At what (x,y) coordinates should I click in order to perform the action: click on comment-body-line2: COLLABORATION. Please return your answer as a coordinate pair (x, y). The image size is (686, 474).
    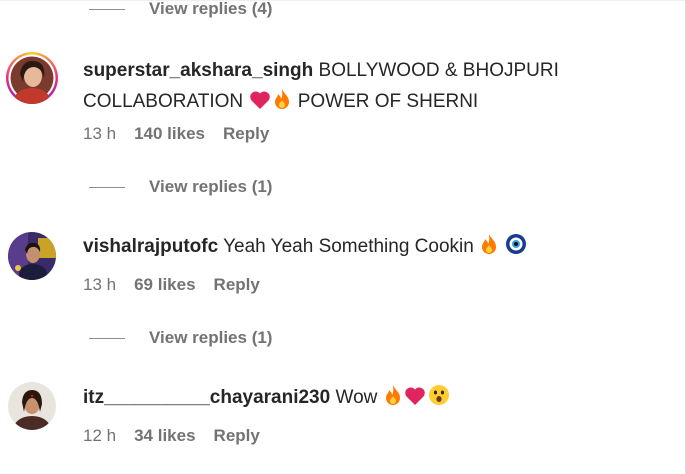
    Looking at the image, I should click on (163, 101).